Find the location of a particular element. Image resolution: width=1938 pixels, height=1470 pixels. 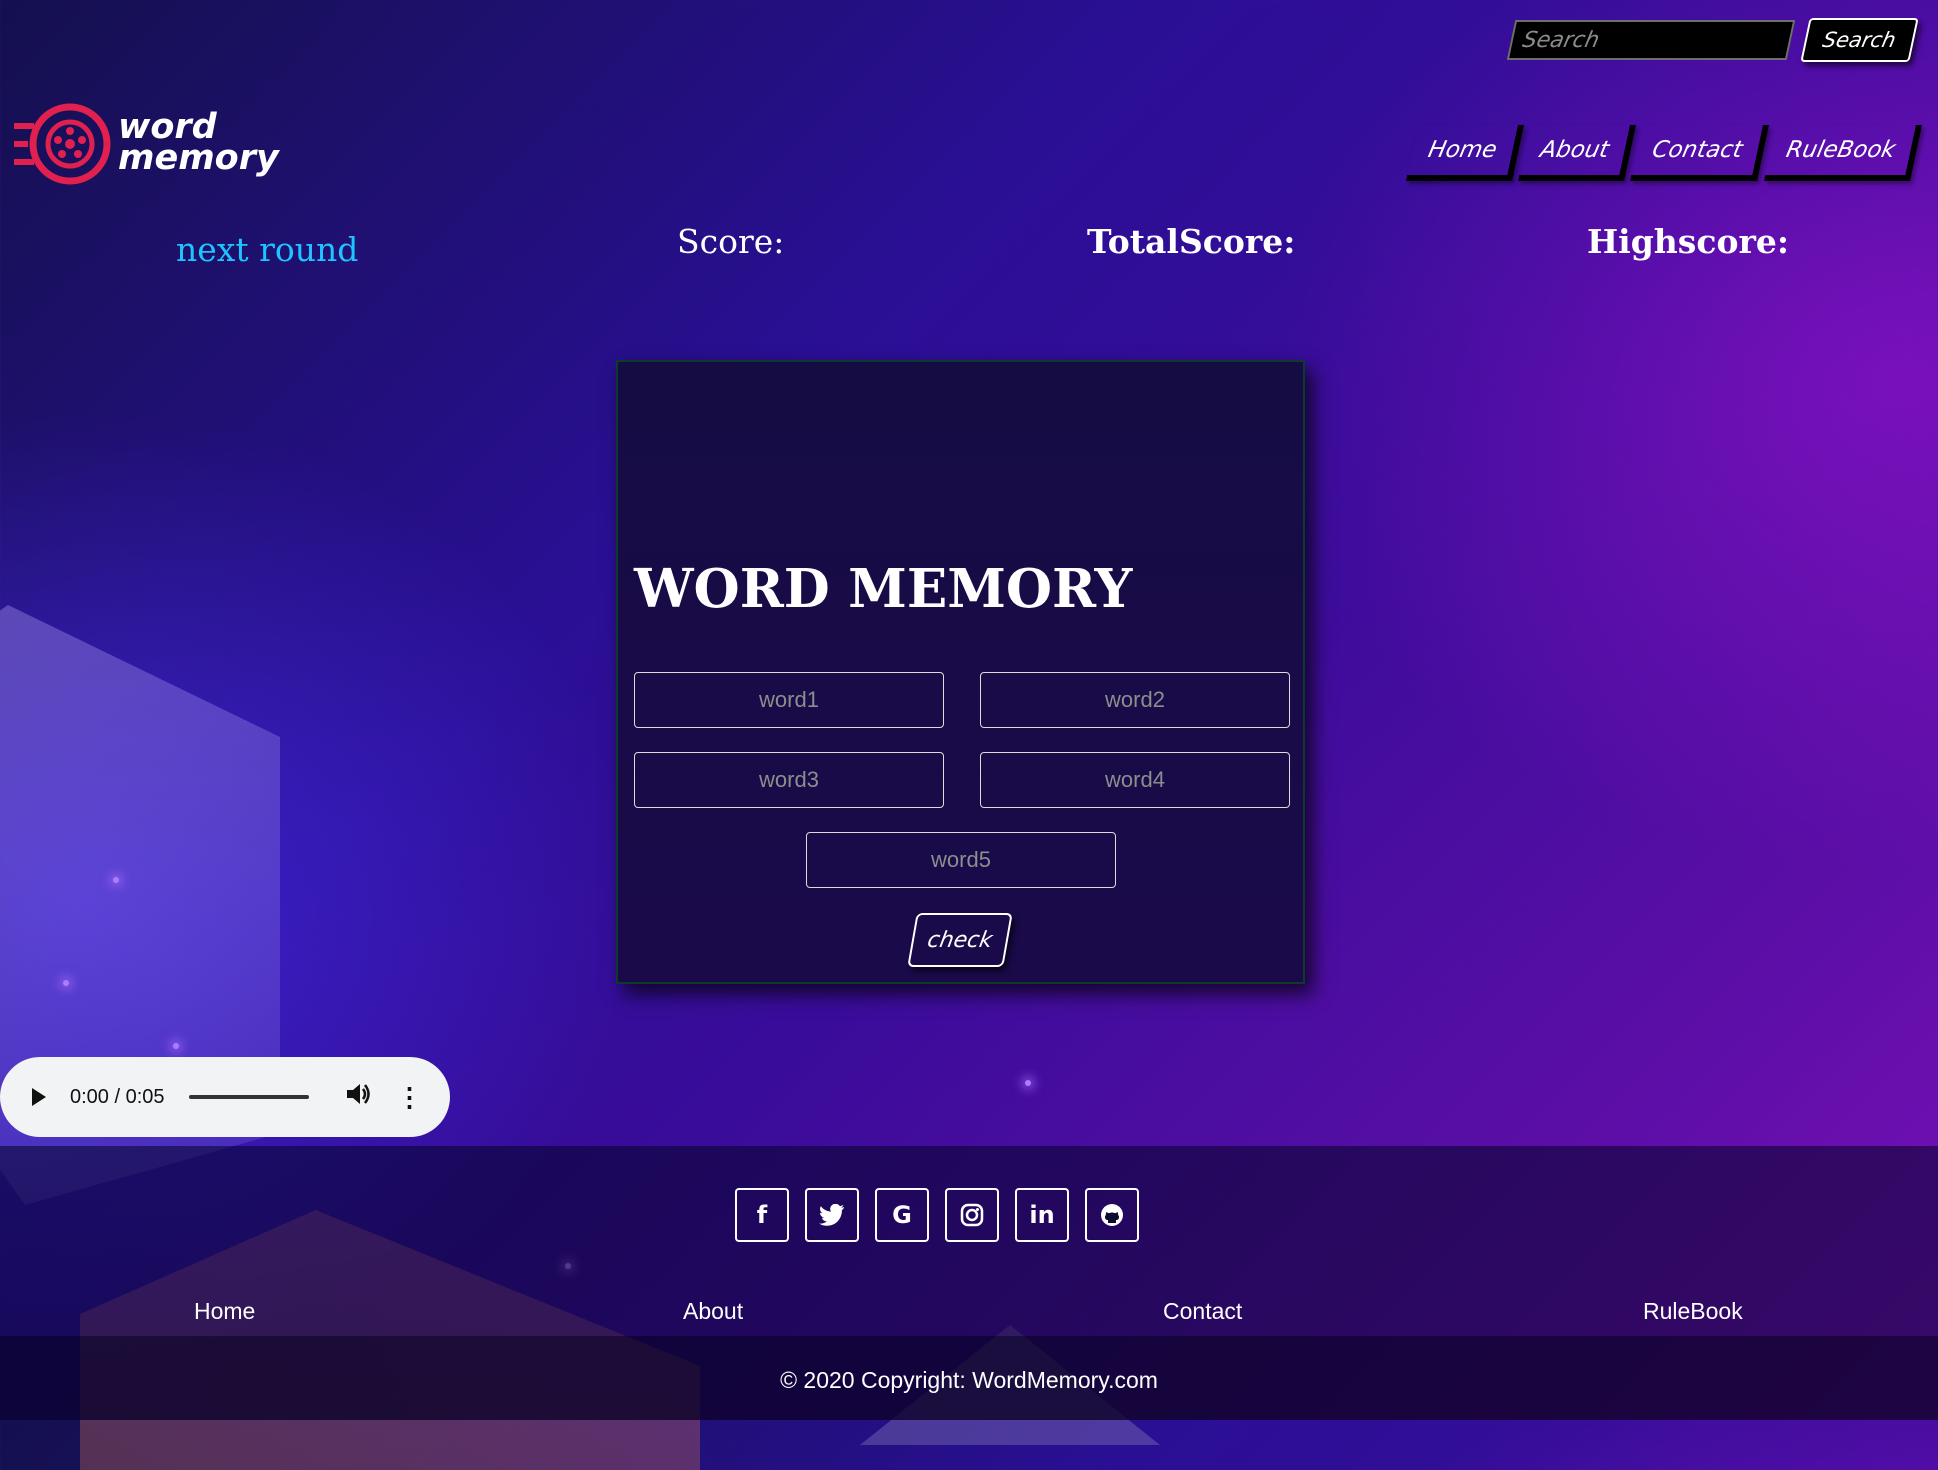

score-bar: next round Score: TotalScore: Highscore: is located at coordinates (969, 252).